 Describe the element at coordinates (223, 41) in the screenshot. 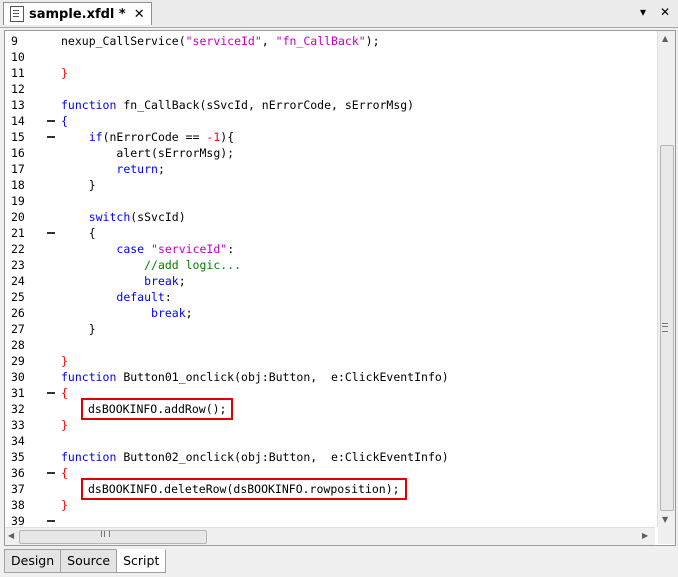

I see `code-token: "serviceId"` at that location.